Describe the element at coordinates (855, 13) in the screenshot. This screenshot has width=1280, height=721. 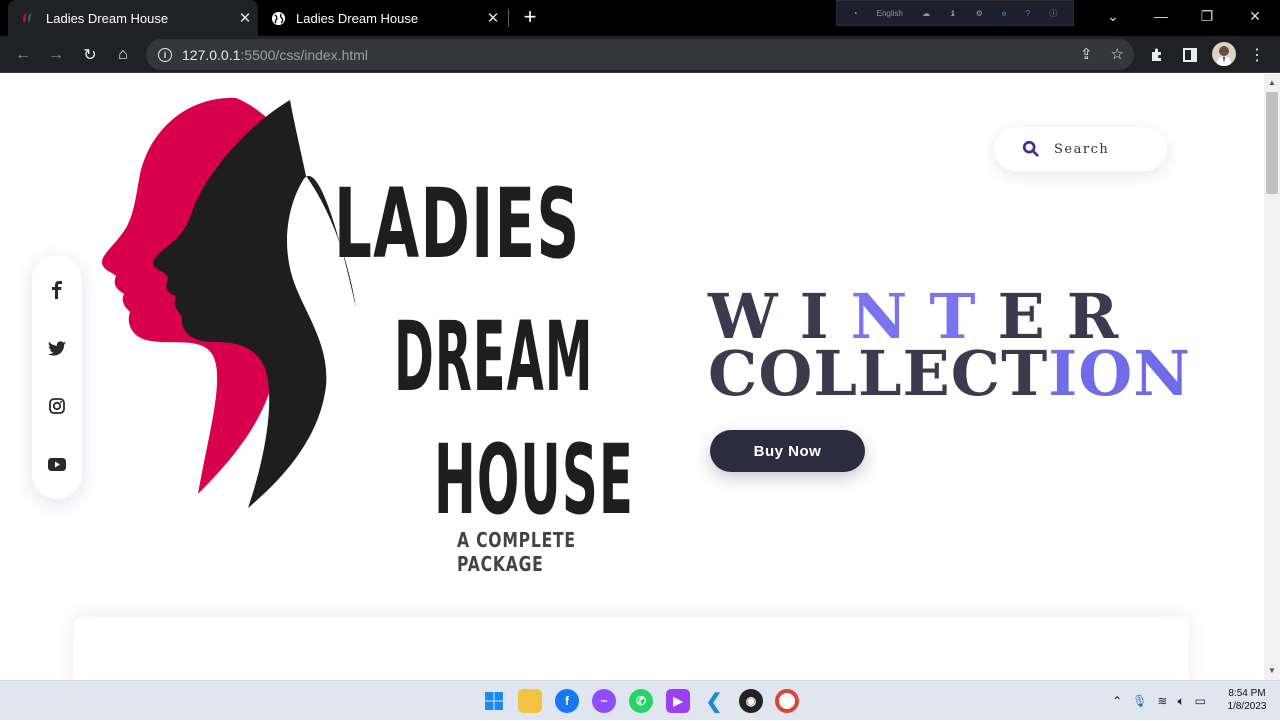
I see `toolbar-icon: ◔` at that location.